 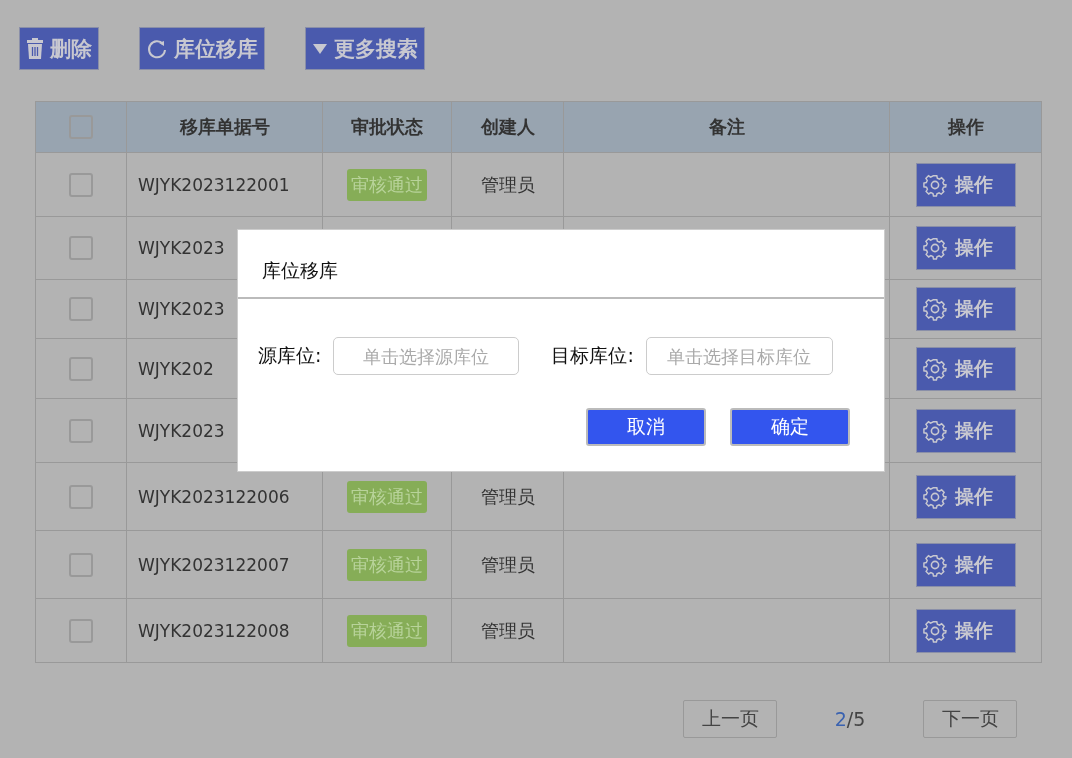 I want to click on toolbar-button: 删除, so click(x=59, y=48).